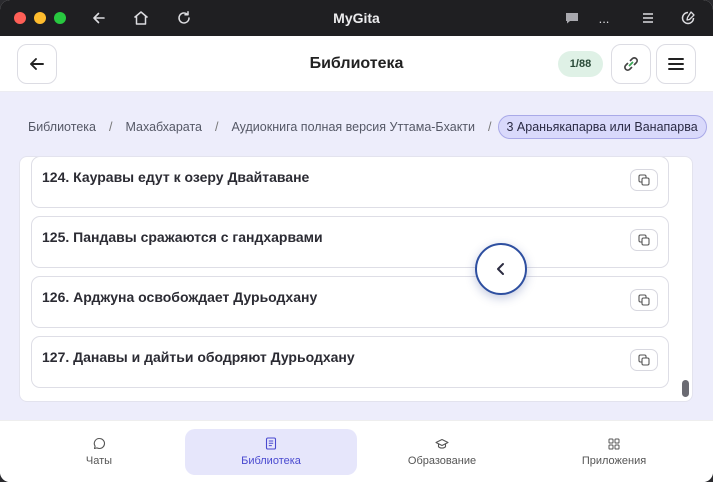  Describe the element at coordinates (353, 127) in the screenshot. I see `breadcrumb-item-audiobook: Аудиокнига полная версия Уттама-Бхакти` at that location.